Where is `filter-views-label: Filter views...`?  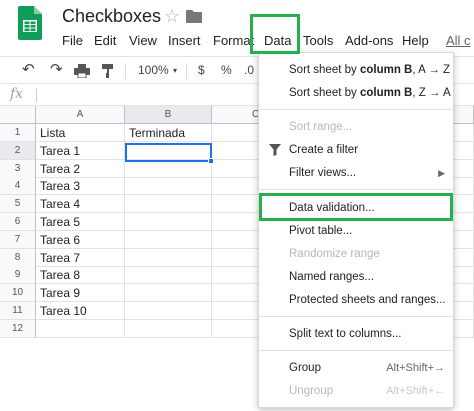 filter-views-label: Filter views... is located at coordinates (323, 173).